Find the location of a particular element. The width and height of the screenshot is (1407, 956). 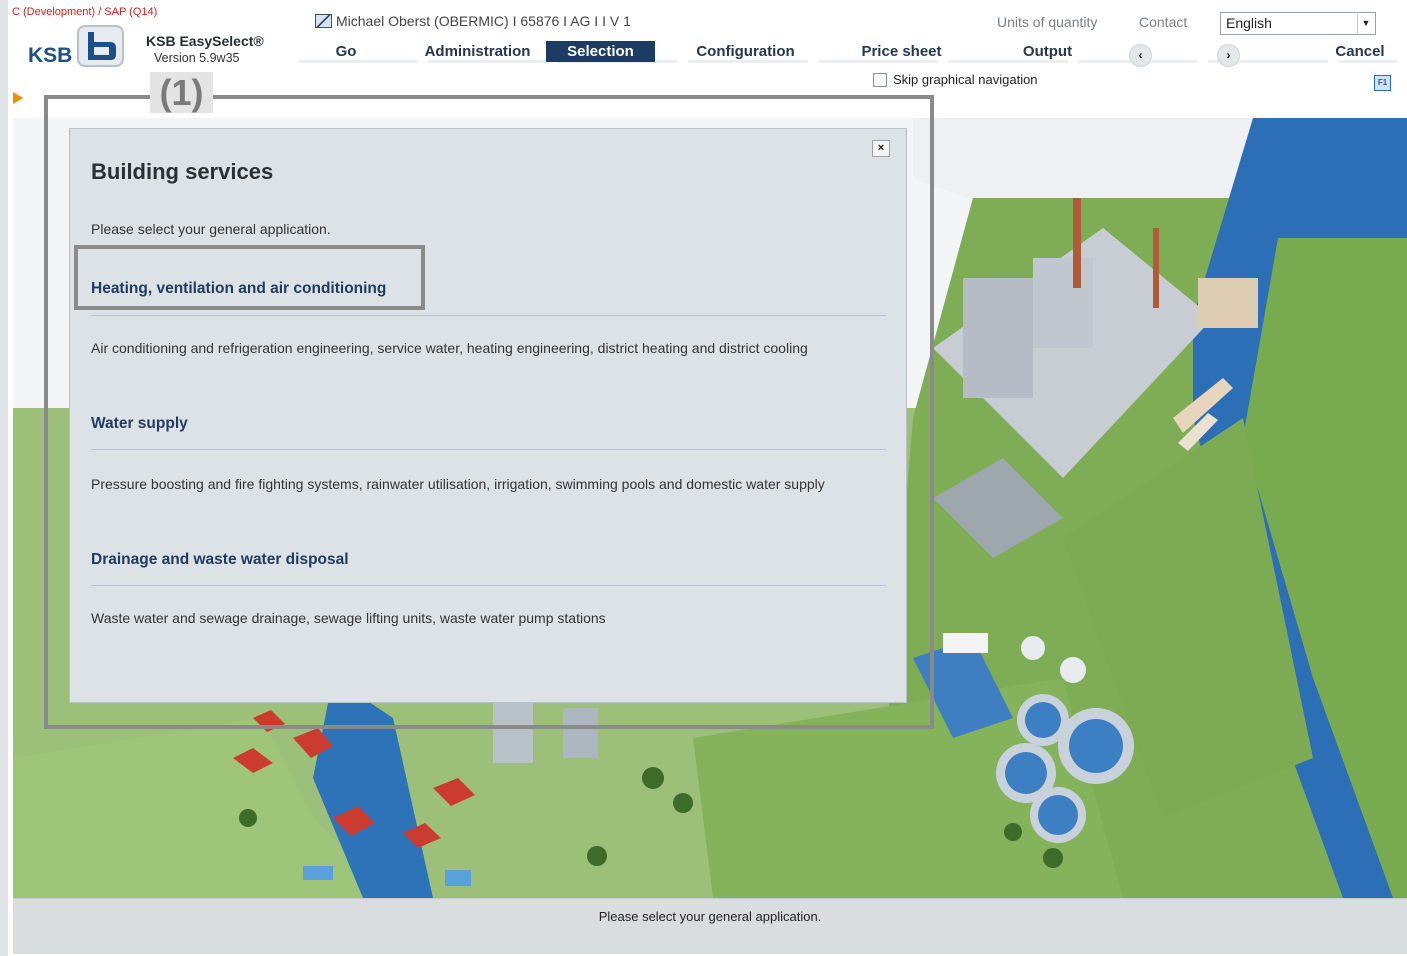

nav-selection: Selection is located at coordinates (600, 51).